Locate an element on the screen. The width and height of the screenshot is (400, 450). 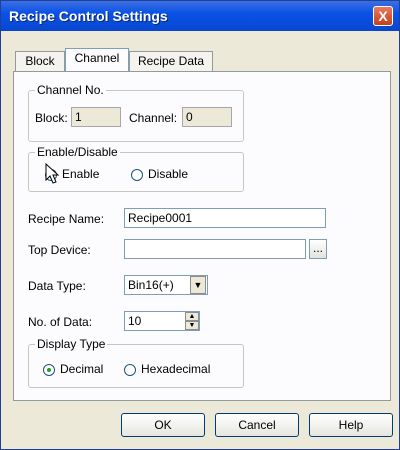
tab-recipe-data: Recipe Data is located at coordinates (171, 61).